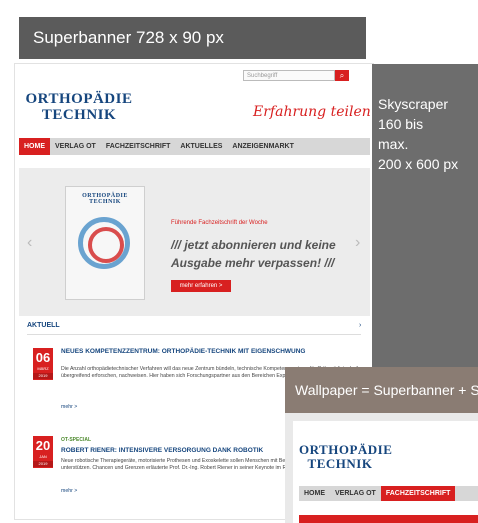 This screenshot has height=523, width=478. What do you see at coordinates (312, 112) in the screenshot?
I see `site-tagline: Erfahrung teilen` at bounding box center [312, 112].